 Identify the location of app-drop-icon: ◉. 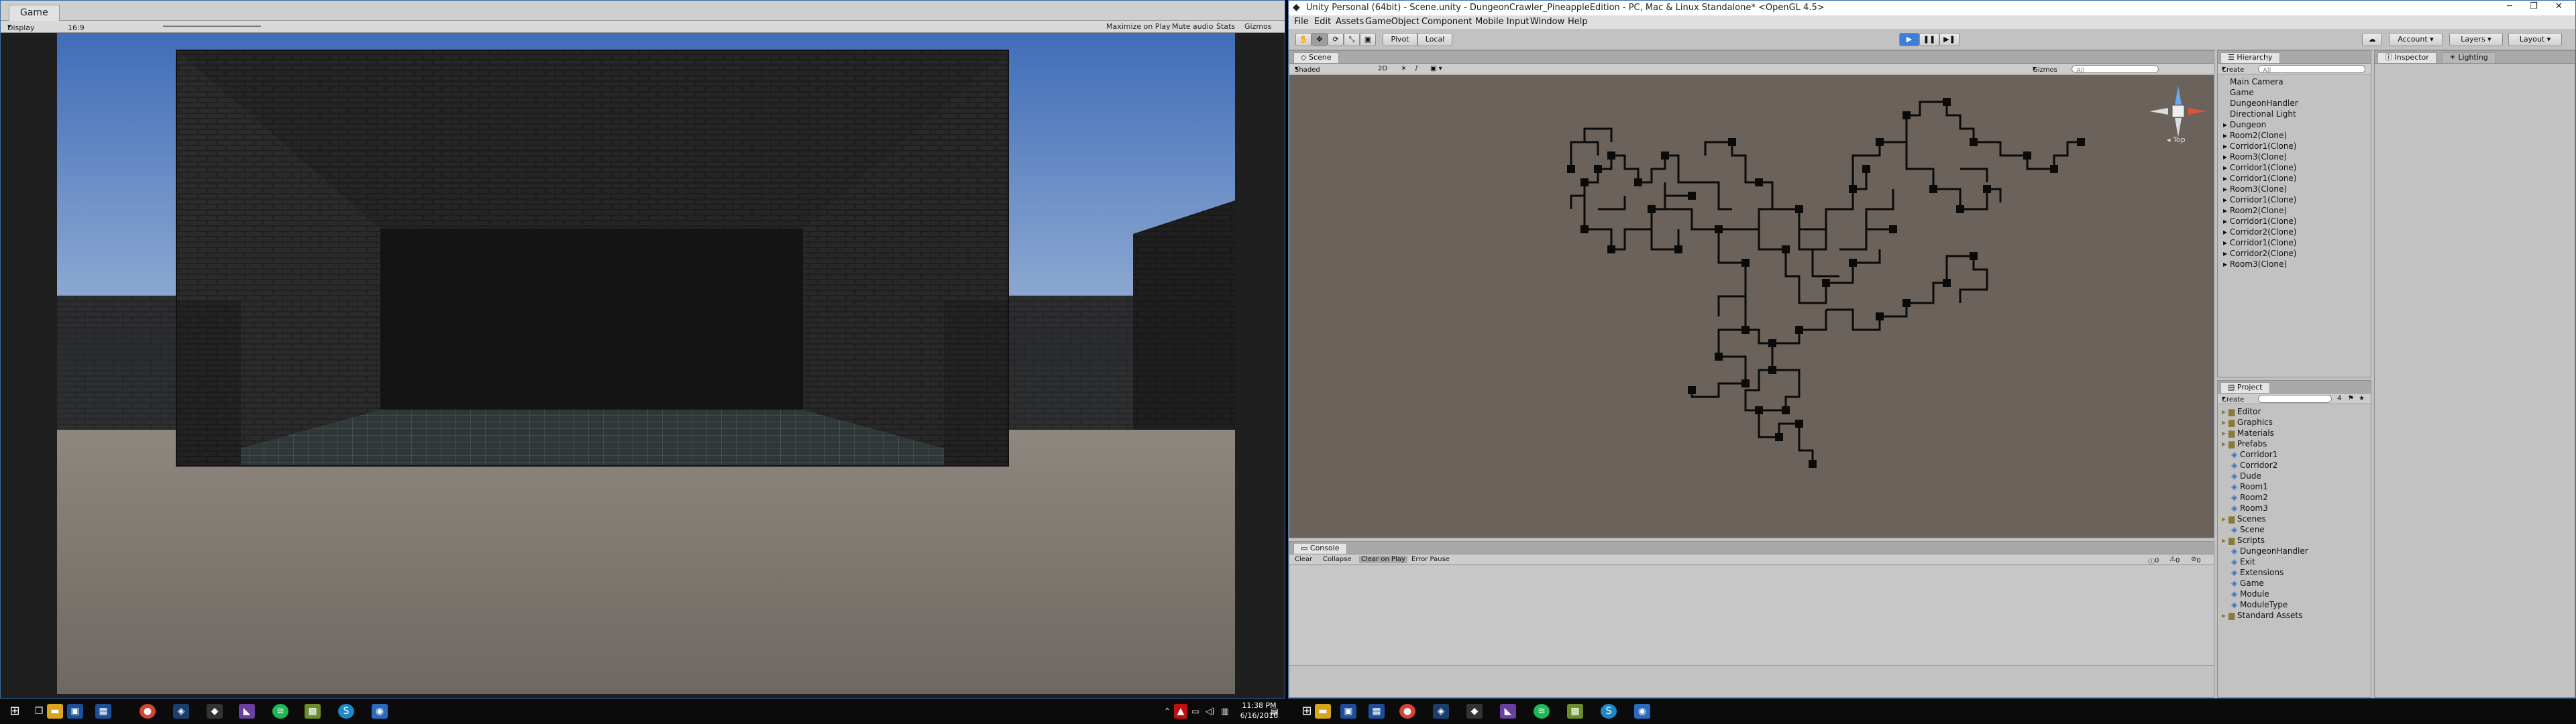
(380, 711).